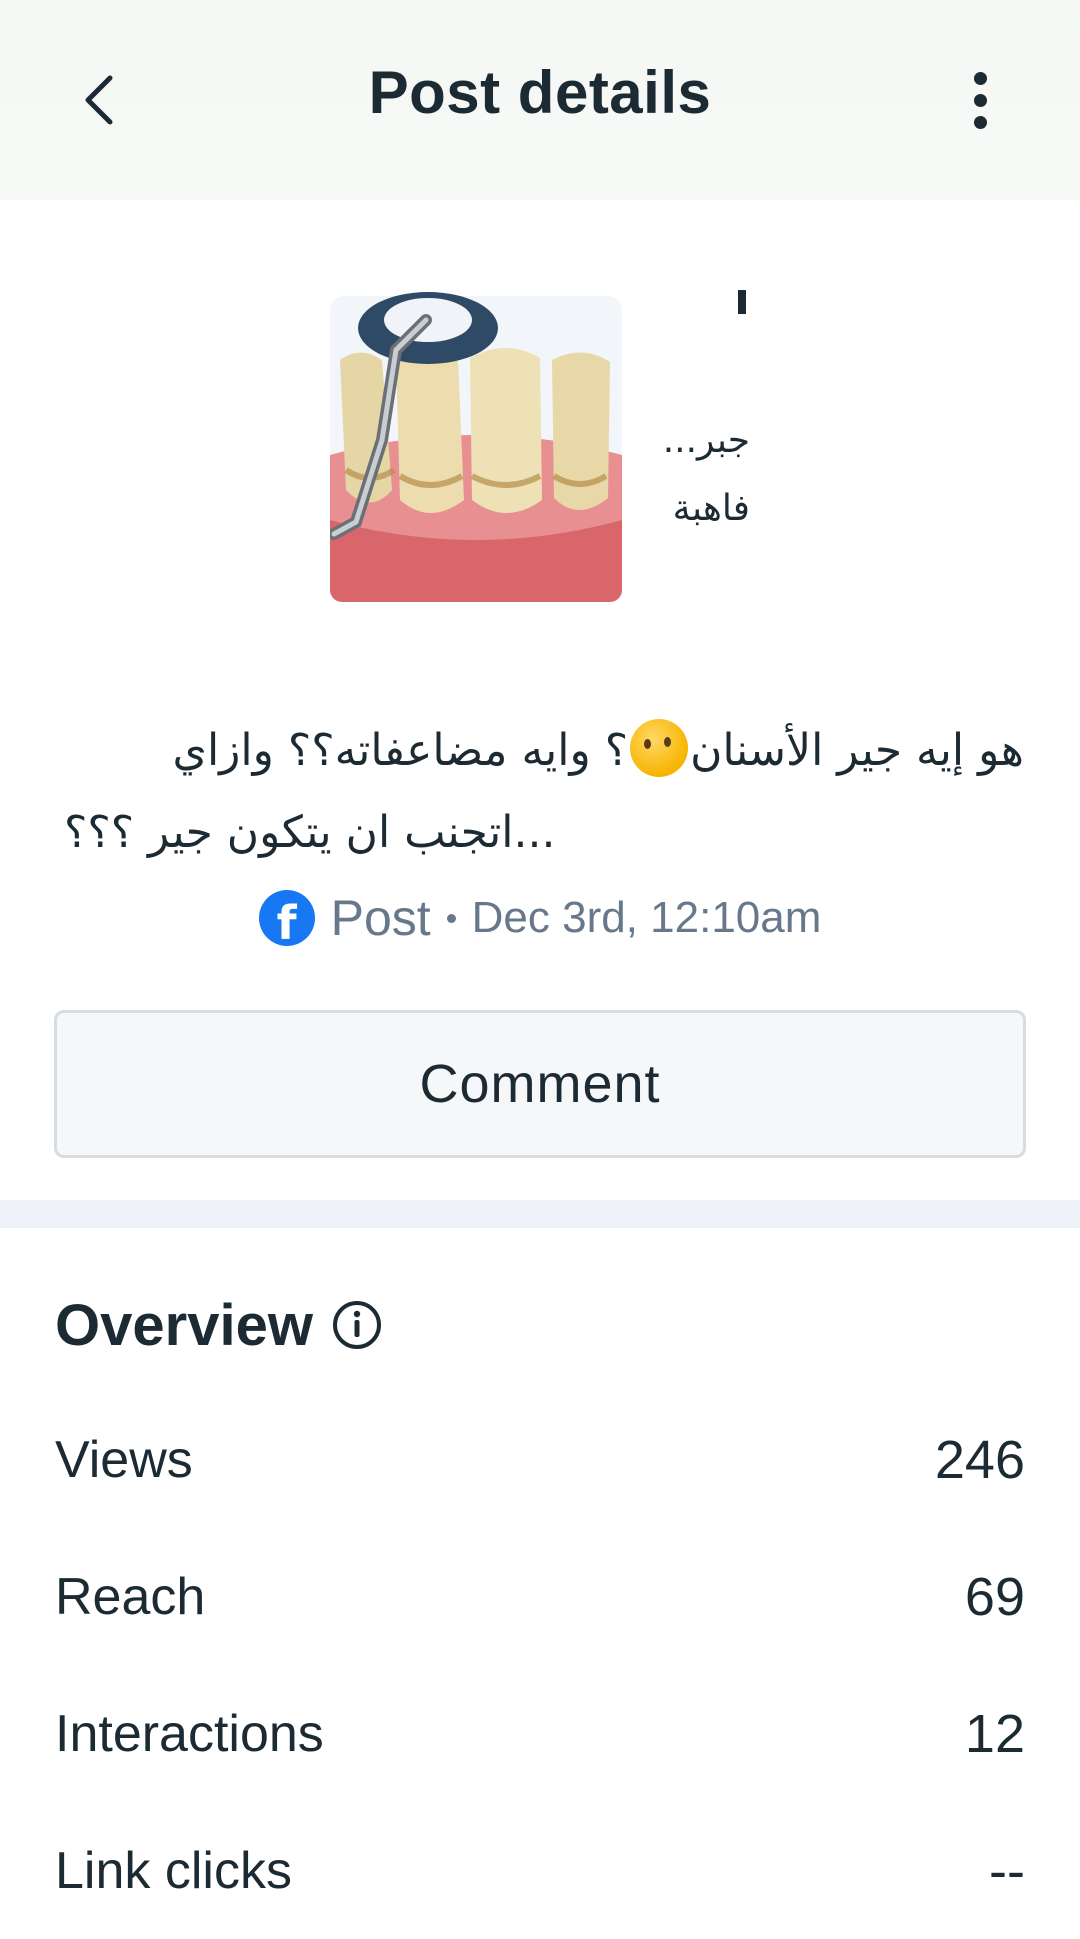  What do you see at coordinates (711, 508) in the screenshot?
I see `thumbnail-text-2: فاهبة` at bounding box center [711, 508].